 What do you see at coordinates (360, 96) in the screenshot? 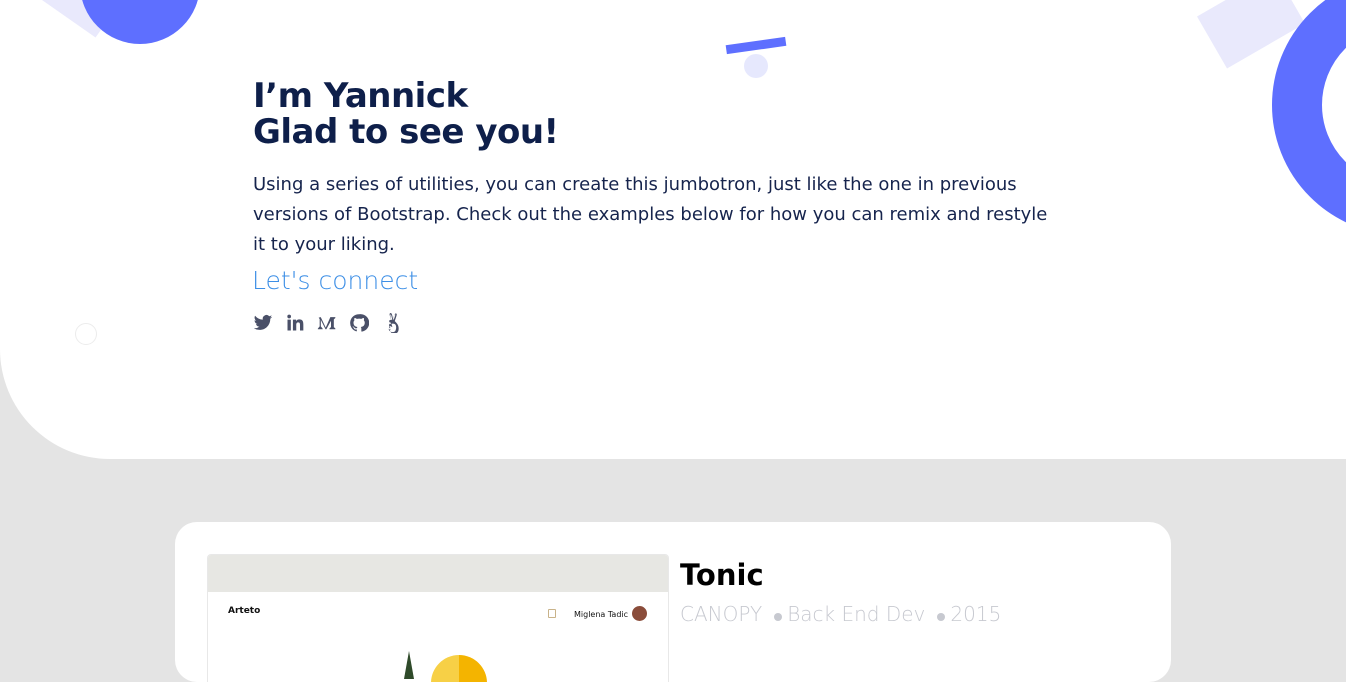
I see `title-line-1: I’m Yannick` at bounding box center [360, 96].